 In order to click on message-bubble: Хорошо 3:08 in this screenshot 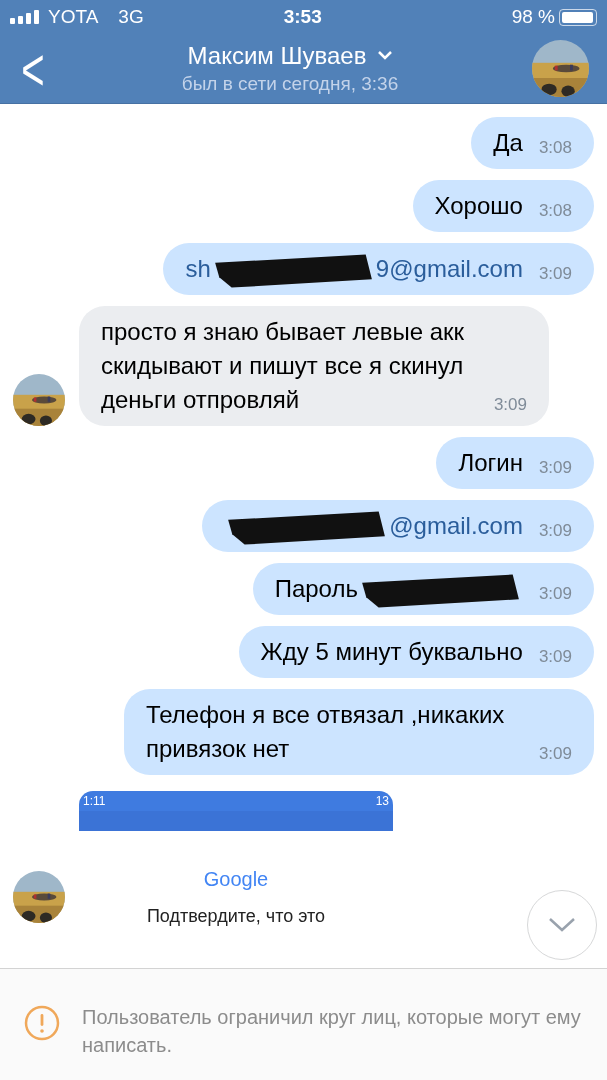, I will do `click(503, 206)`.